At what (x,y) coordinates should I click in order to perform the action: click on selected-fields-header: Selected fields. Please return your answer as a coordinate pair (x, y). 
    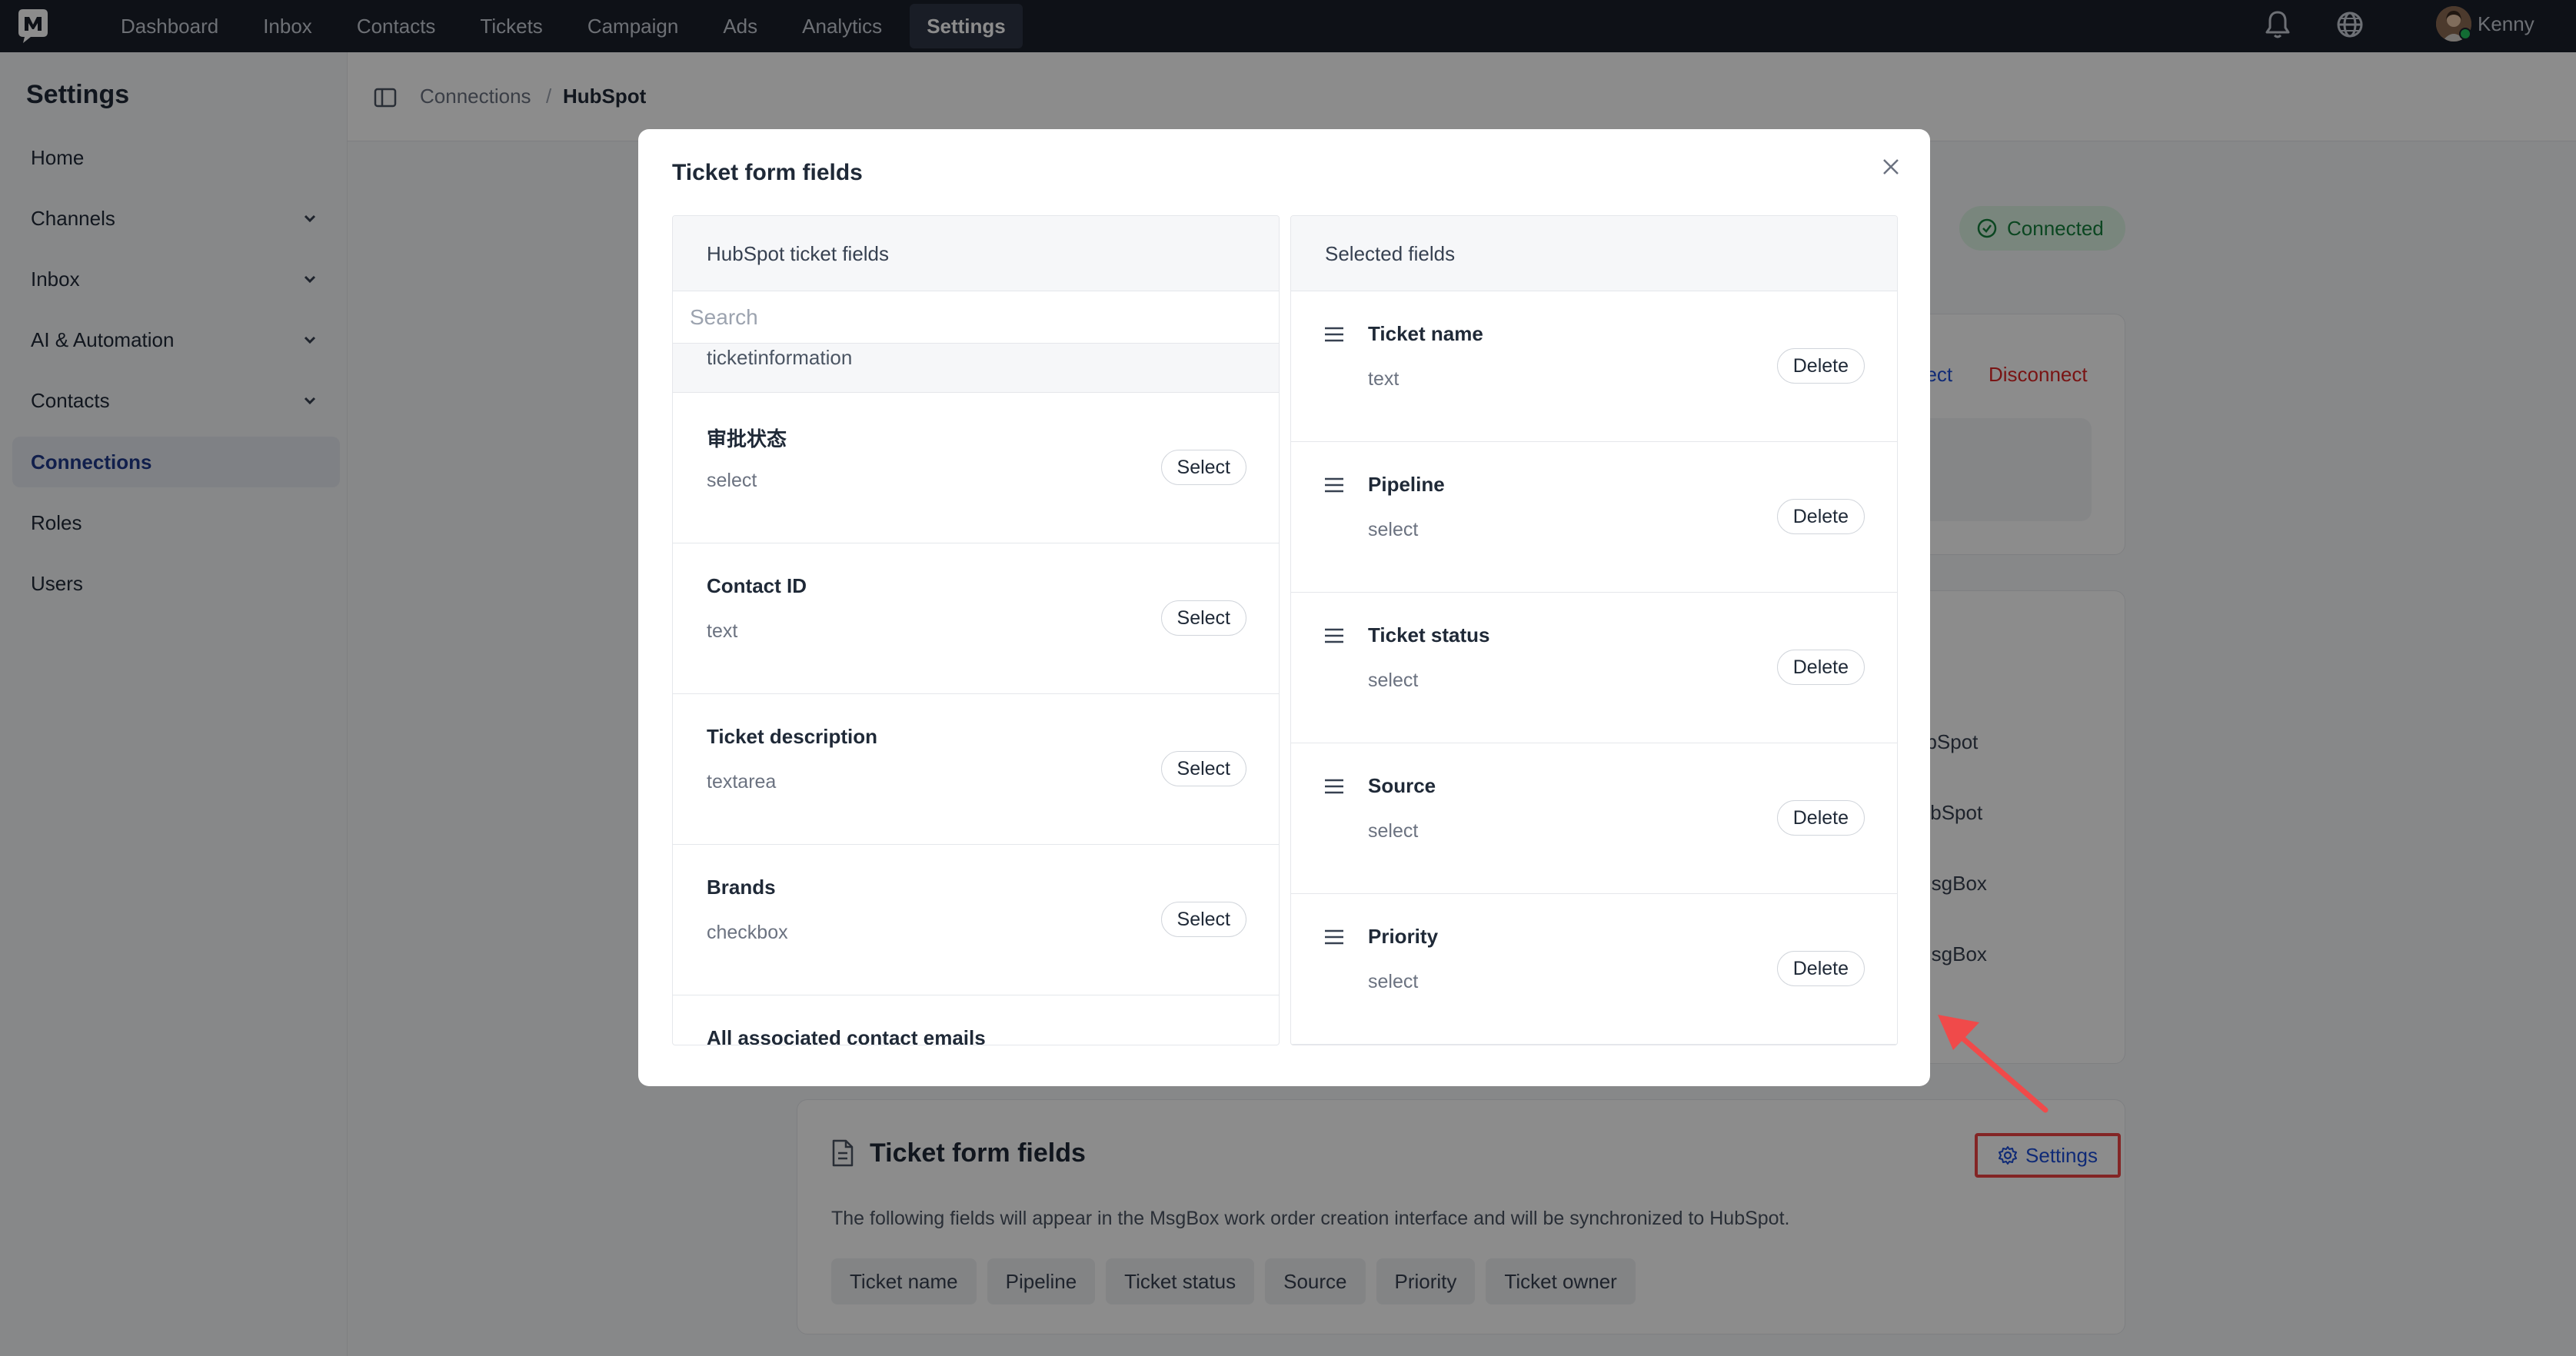
    Looking at the image, I should click on (1594, 253).